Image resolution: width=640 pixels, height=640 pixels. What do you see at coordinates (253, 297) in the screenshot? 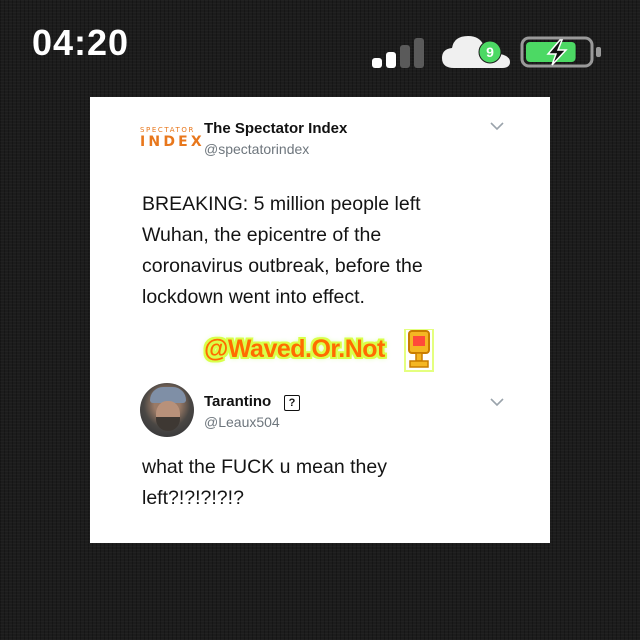
I see `tweet-line: lockdown went into effect.` at bounding box center [253, 297].